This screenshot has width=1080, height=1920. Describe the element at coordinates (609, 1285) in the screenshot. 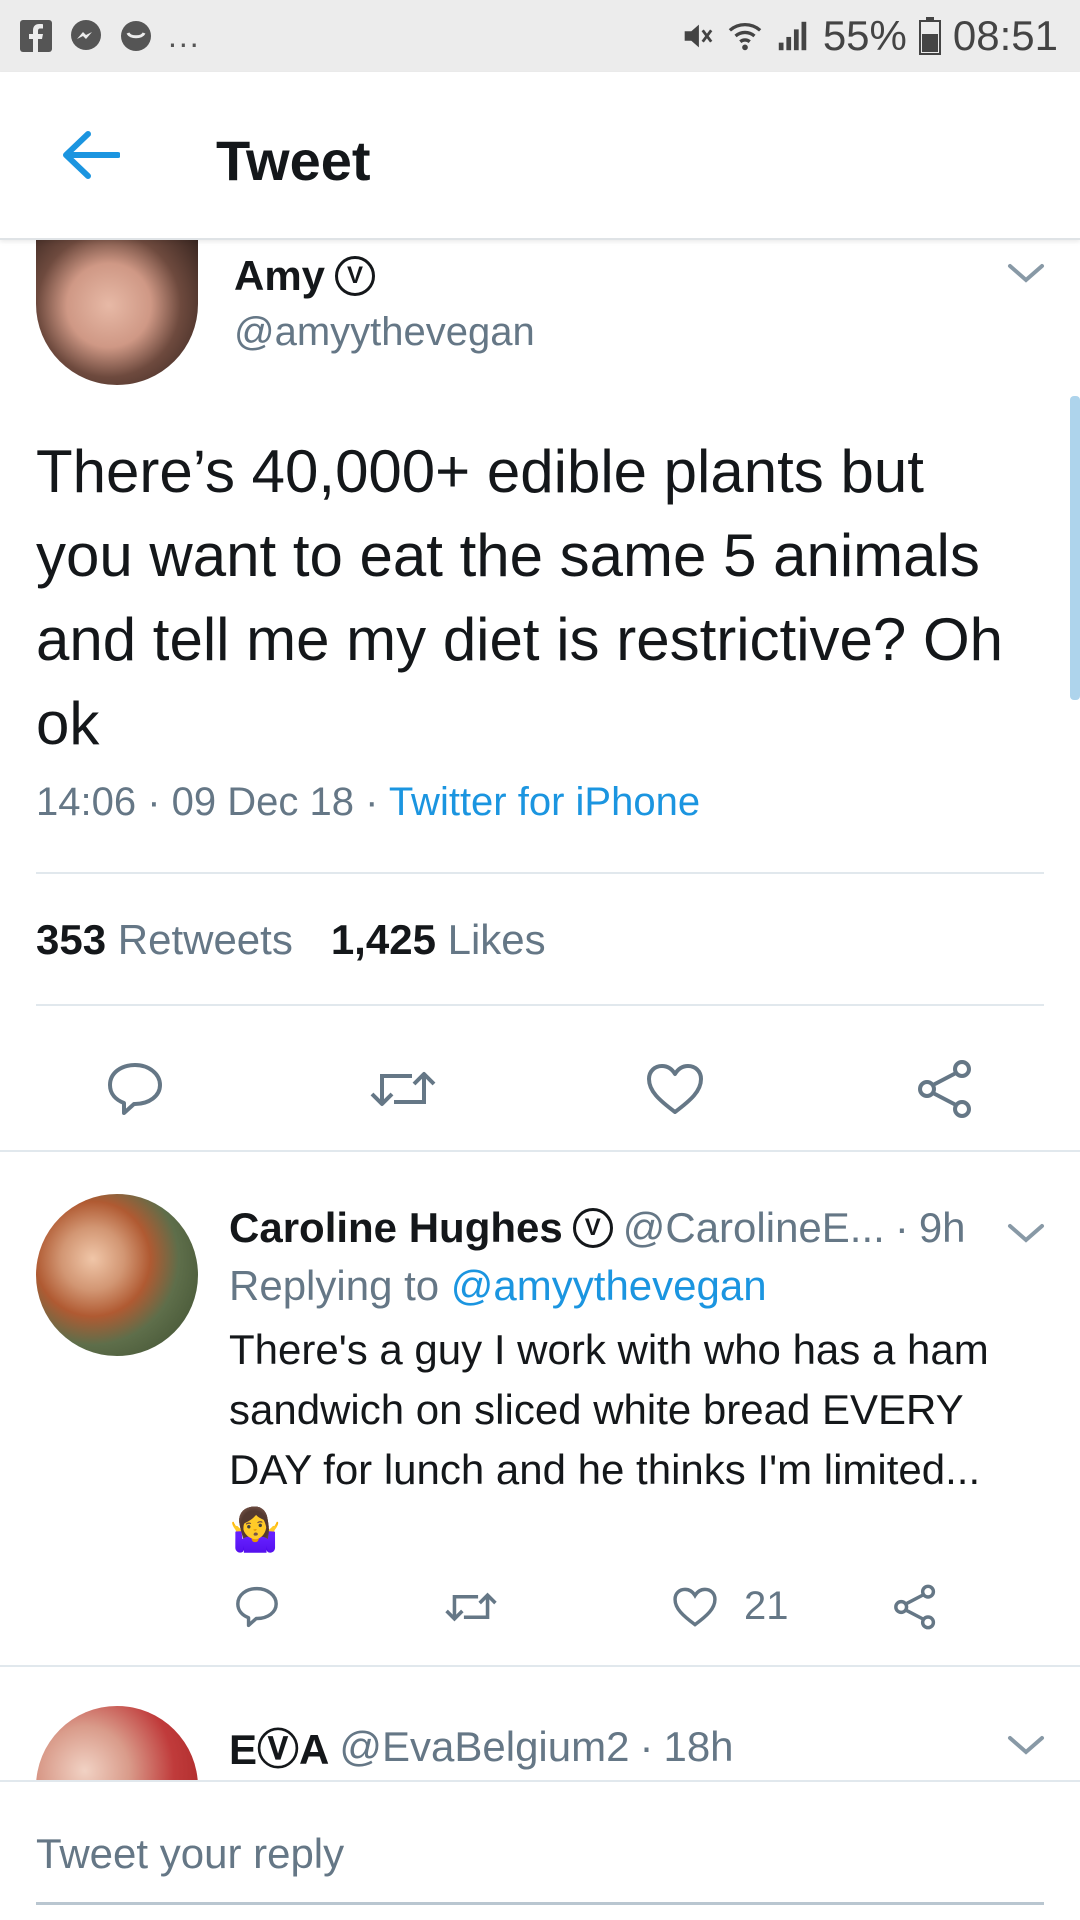

I see `replying-to-mention: @amyythevegan` at that location.